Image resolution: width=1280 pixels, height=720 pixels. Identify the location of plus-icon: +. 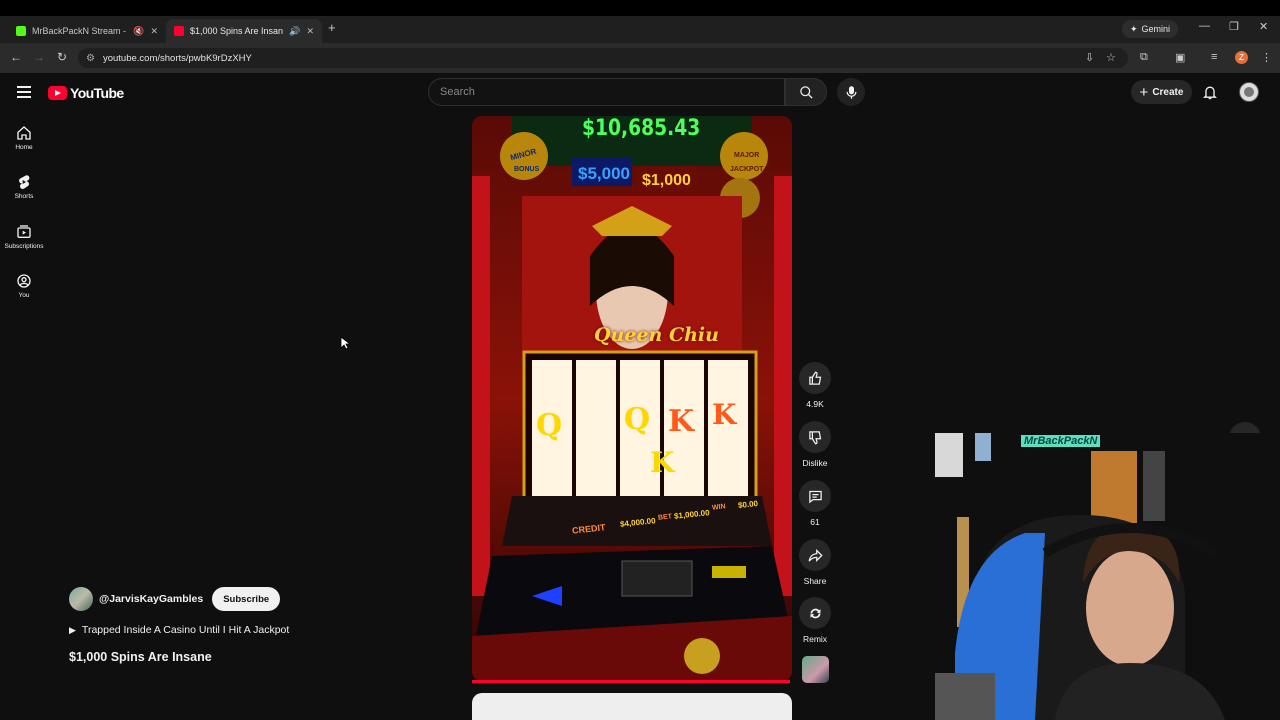
(1144, 92).